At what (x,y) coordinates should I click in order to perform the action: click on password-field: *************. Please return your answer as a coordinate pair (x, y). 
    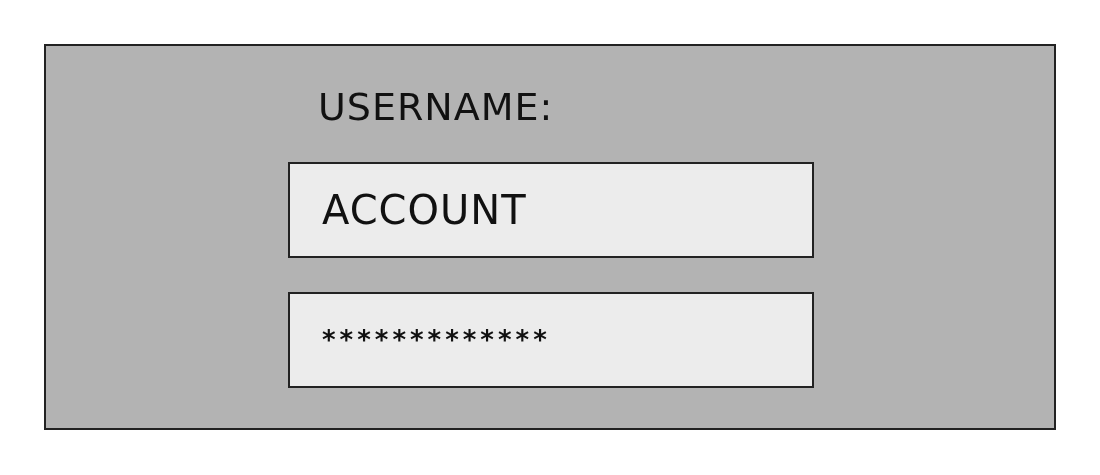
    Looking at the image, I should click on (551, 340).